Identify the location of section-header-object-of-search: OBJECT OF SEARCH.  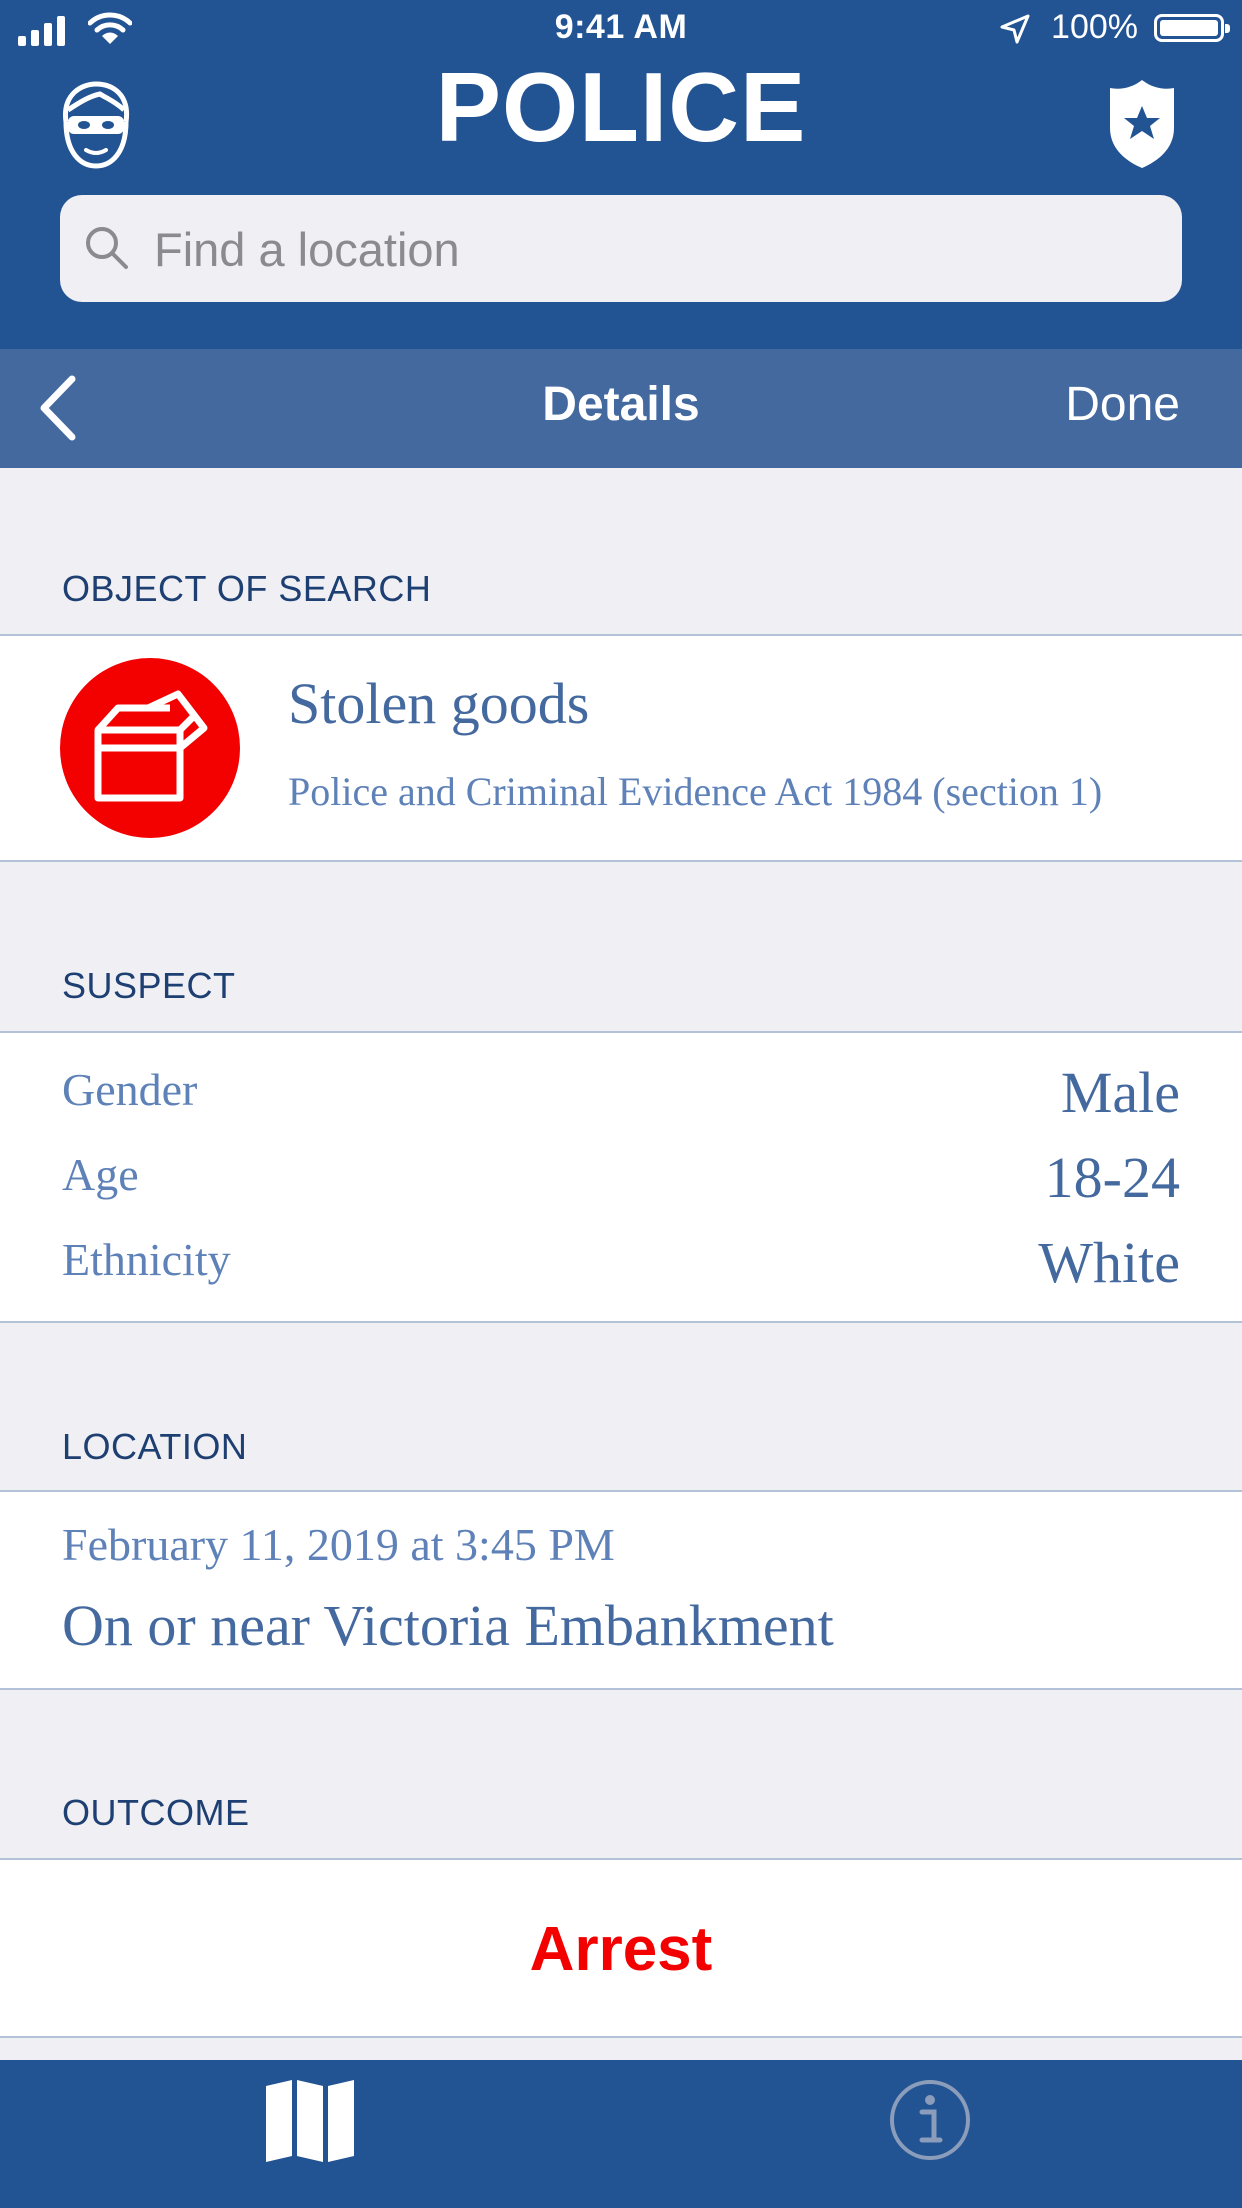
(247, 588).